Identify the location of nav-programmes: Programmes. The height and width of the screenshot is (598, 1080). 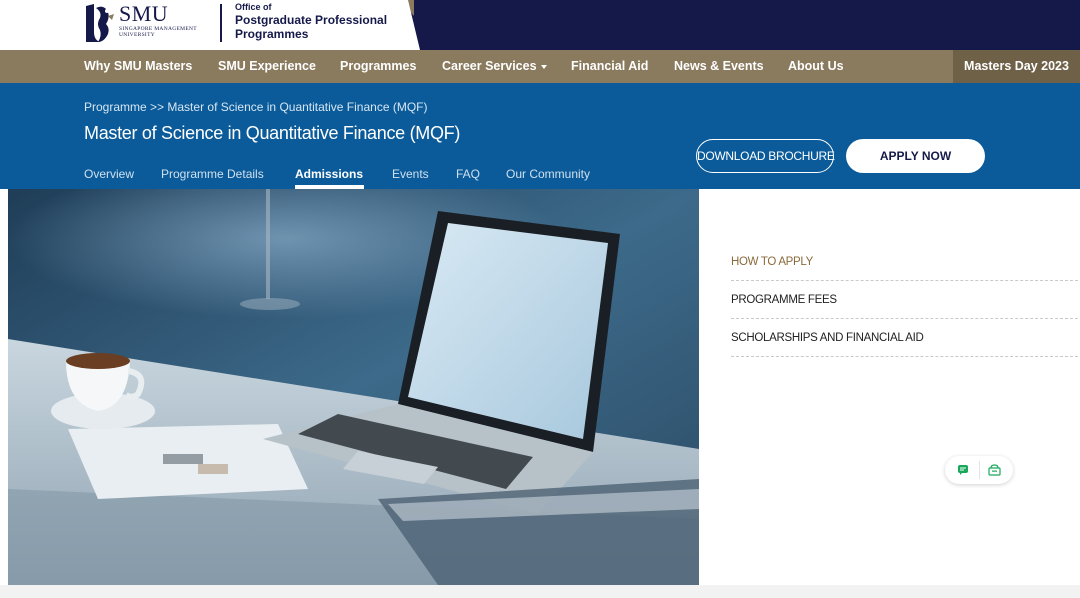
(378, 66).